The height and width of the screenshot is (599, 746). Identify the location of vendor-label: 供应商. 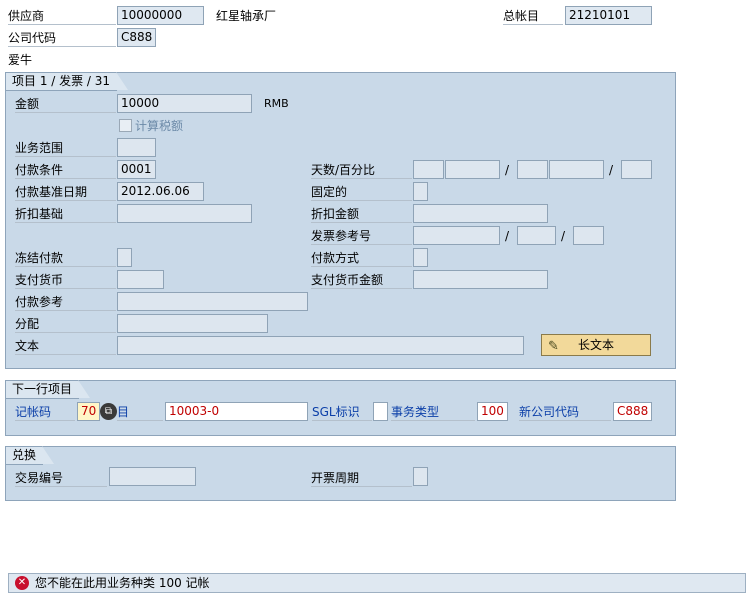
(62, 16).